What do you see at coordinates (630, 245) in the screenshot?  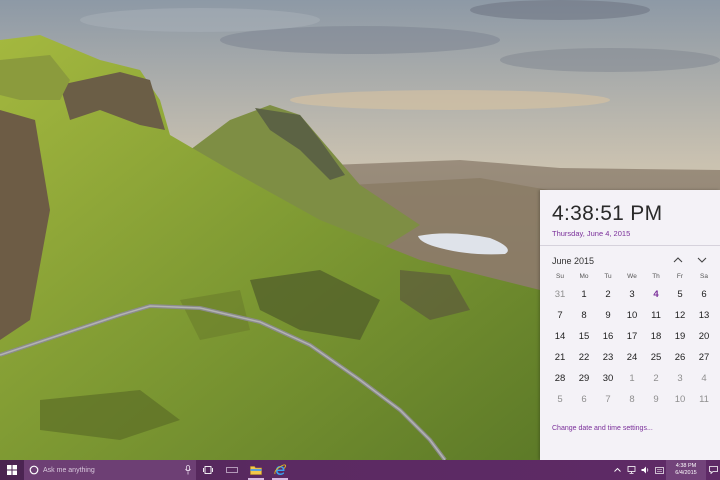 I see `flyout-divider` at bounding box center [630, 245].